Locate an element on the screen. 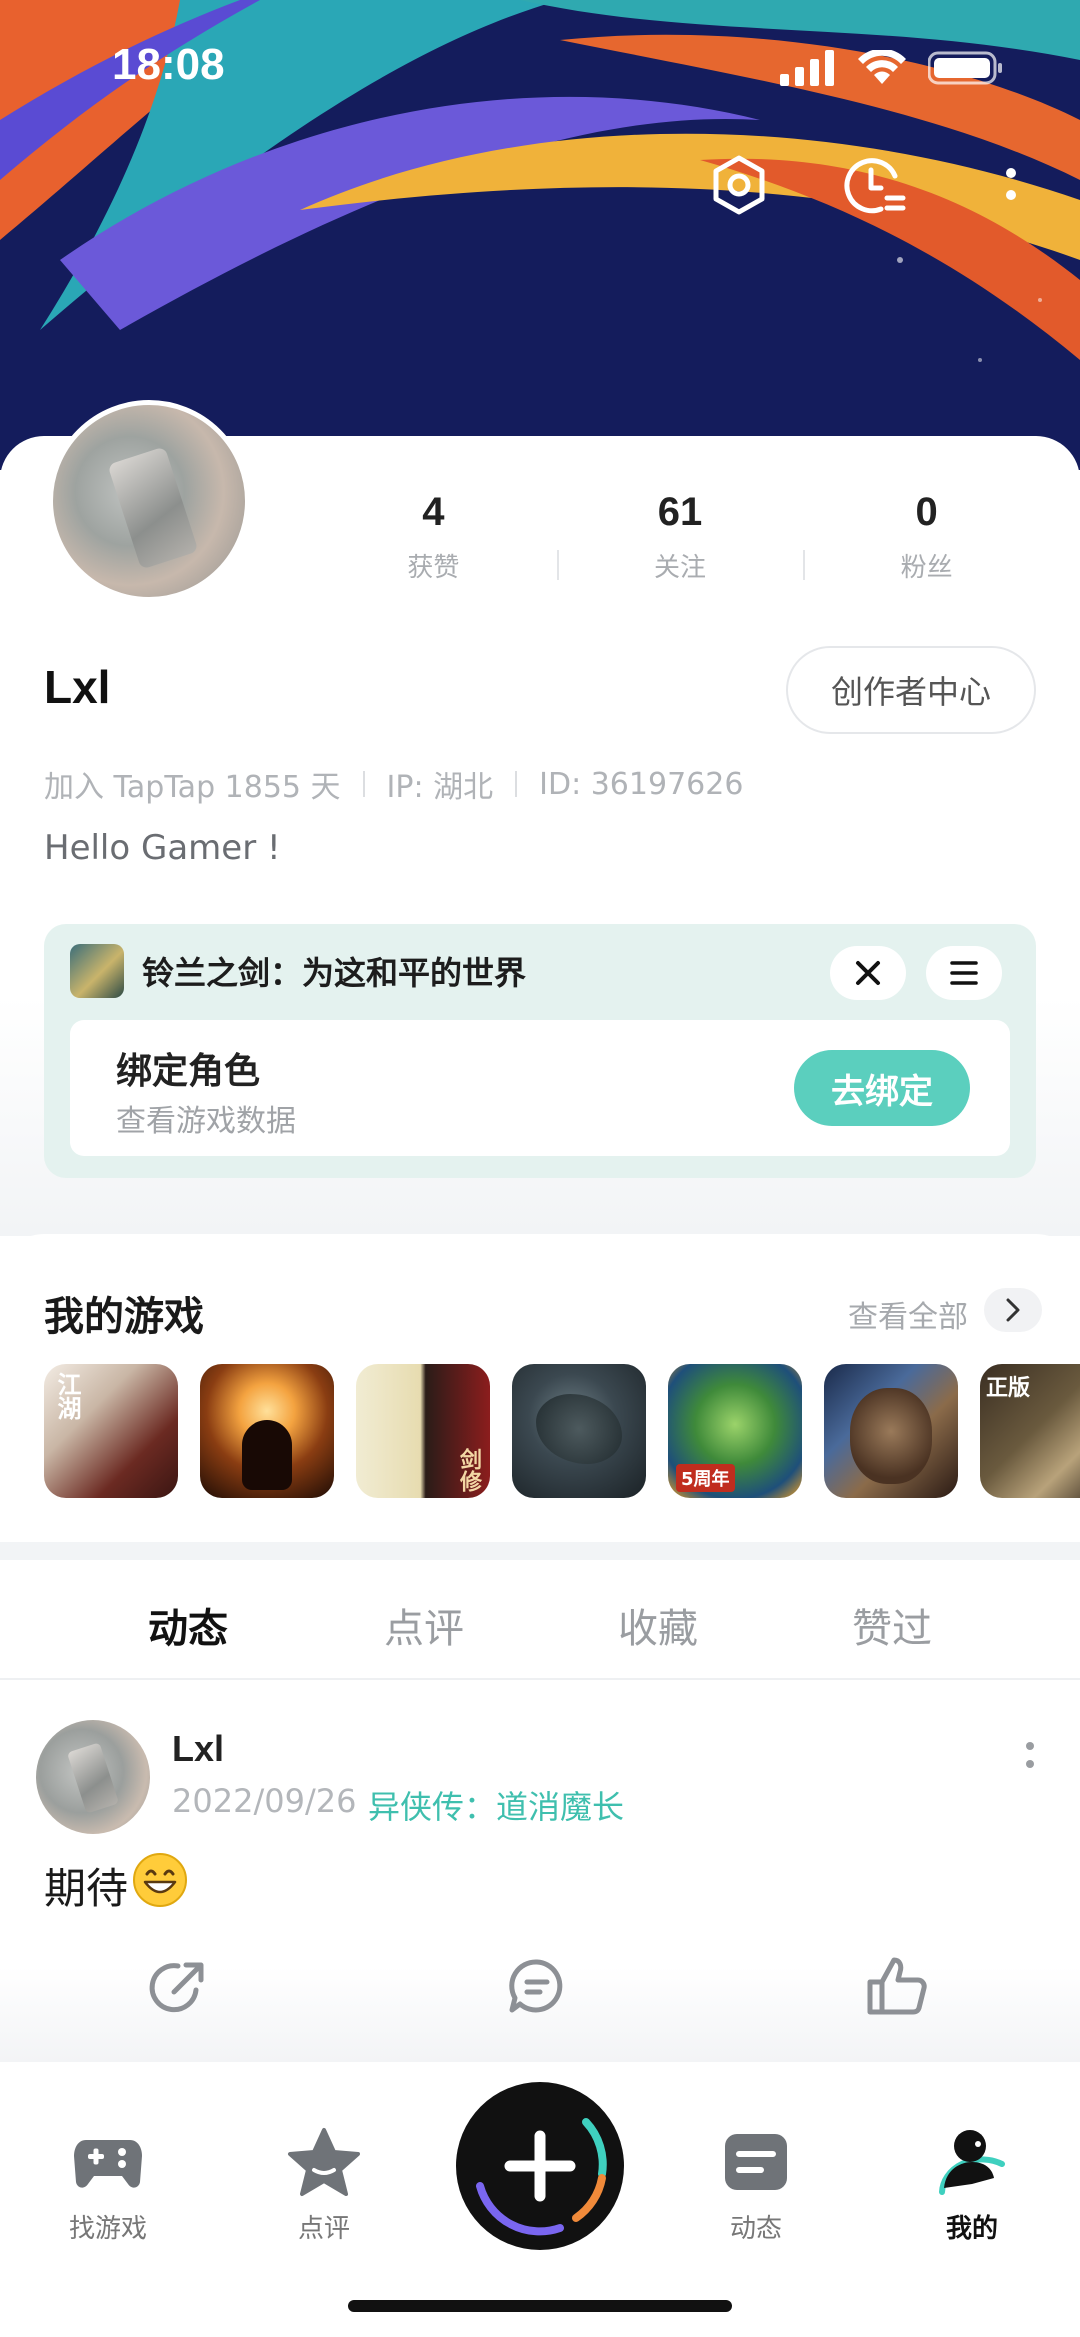 The width and height of the screenshot is (1080, 2337). tab-favorites: 收藏 is located at coordinates (658, 1625).